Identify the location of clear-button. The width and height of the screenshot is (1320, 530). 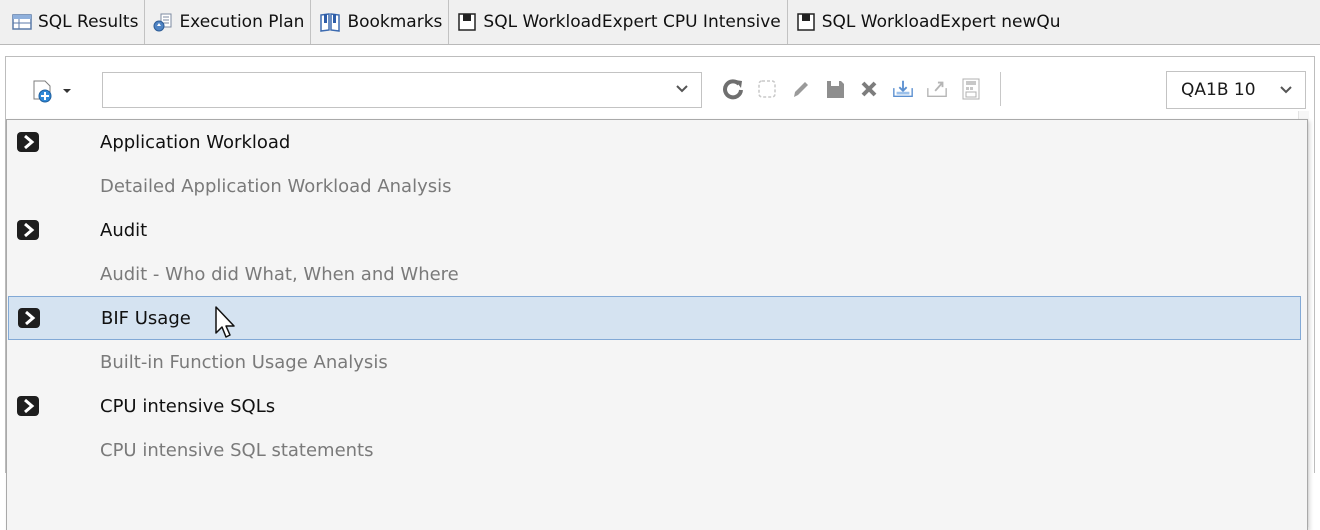
(767, 89).